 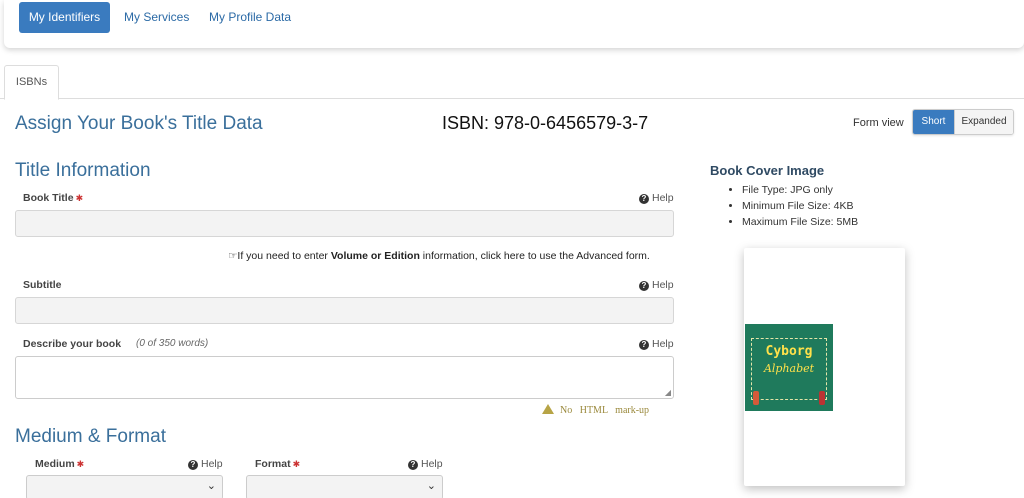 What do you see at coordinates (375, 256) in the screenshot?
I see `advanced-note-bold: Volume or Edition` at bounding box center [375, 256].